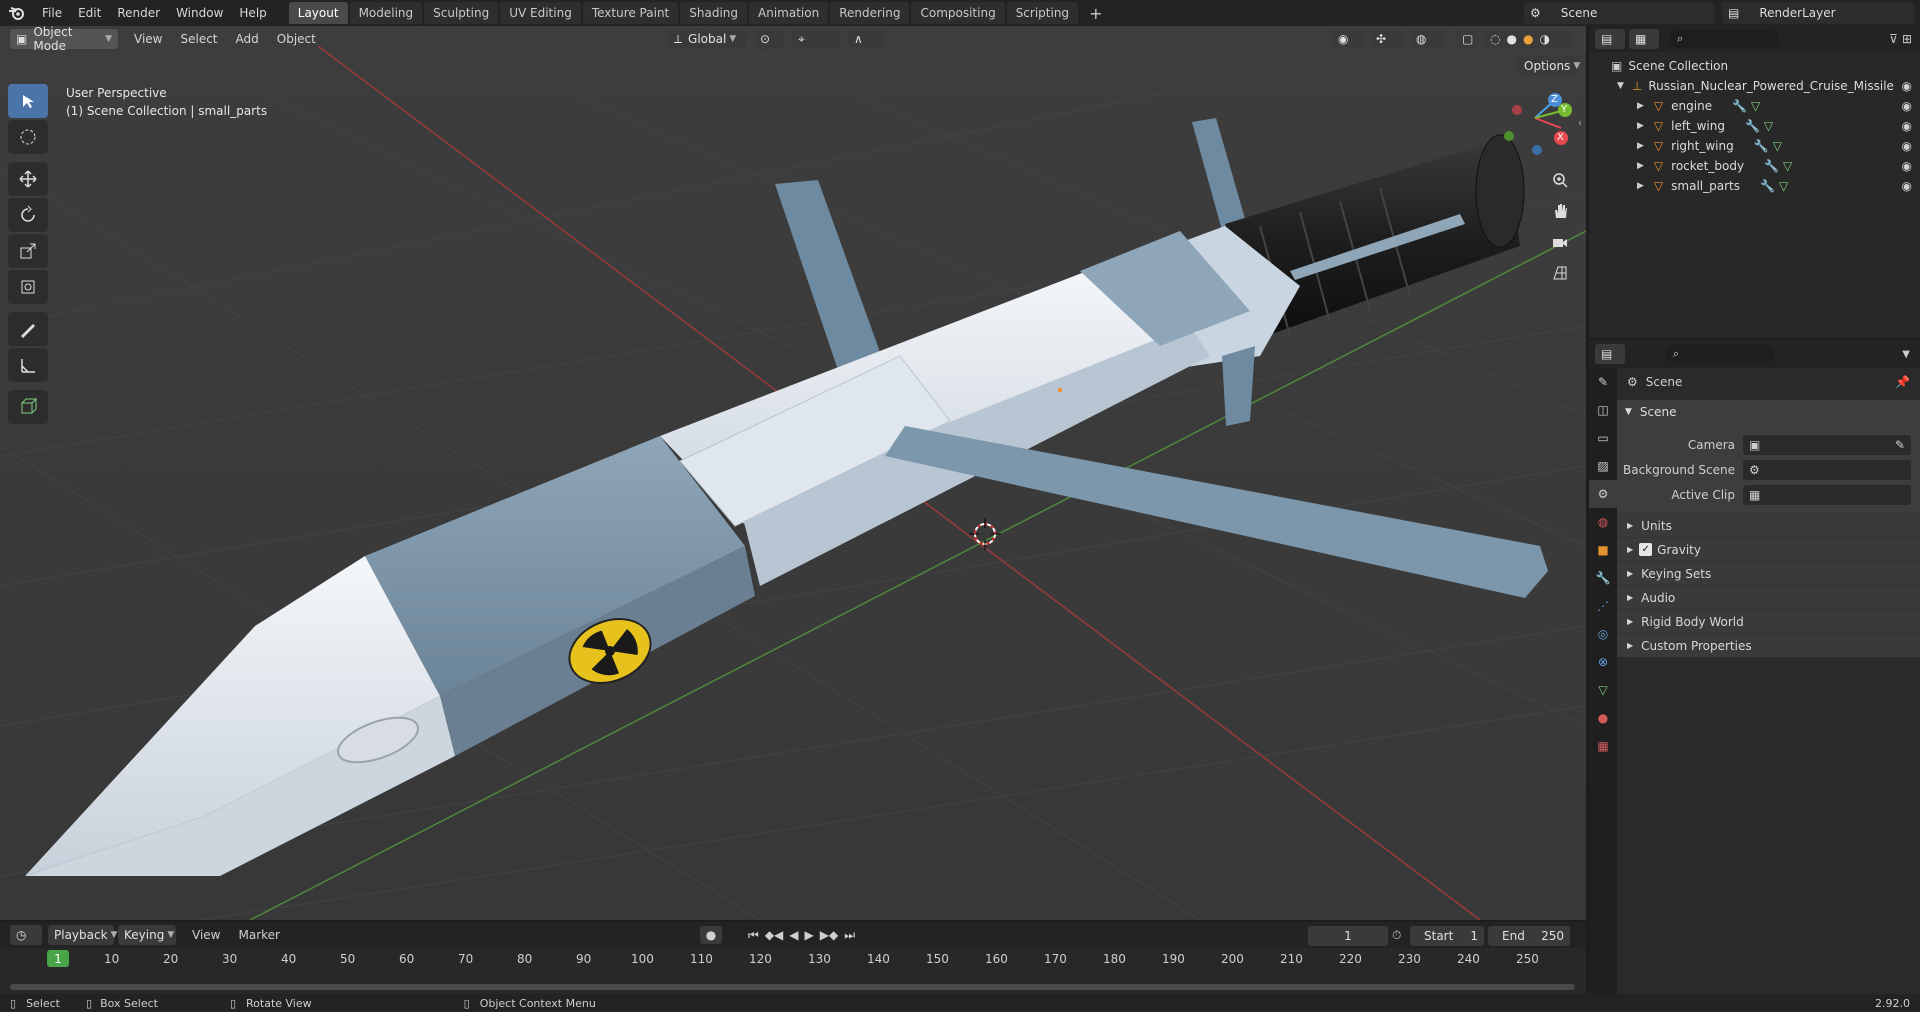 This screenshot has width=1920, height=1012. Describe the element at coordinates (1447, 936) in the screenshot. I see `start-frame-field: Start 1` at that location.